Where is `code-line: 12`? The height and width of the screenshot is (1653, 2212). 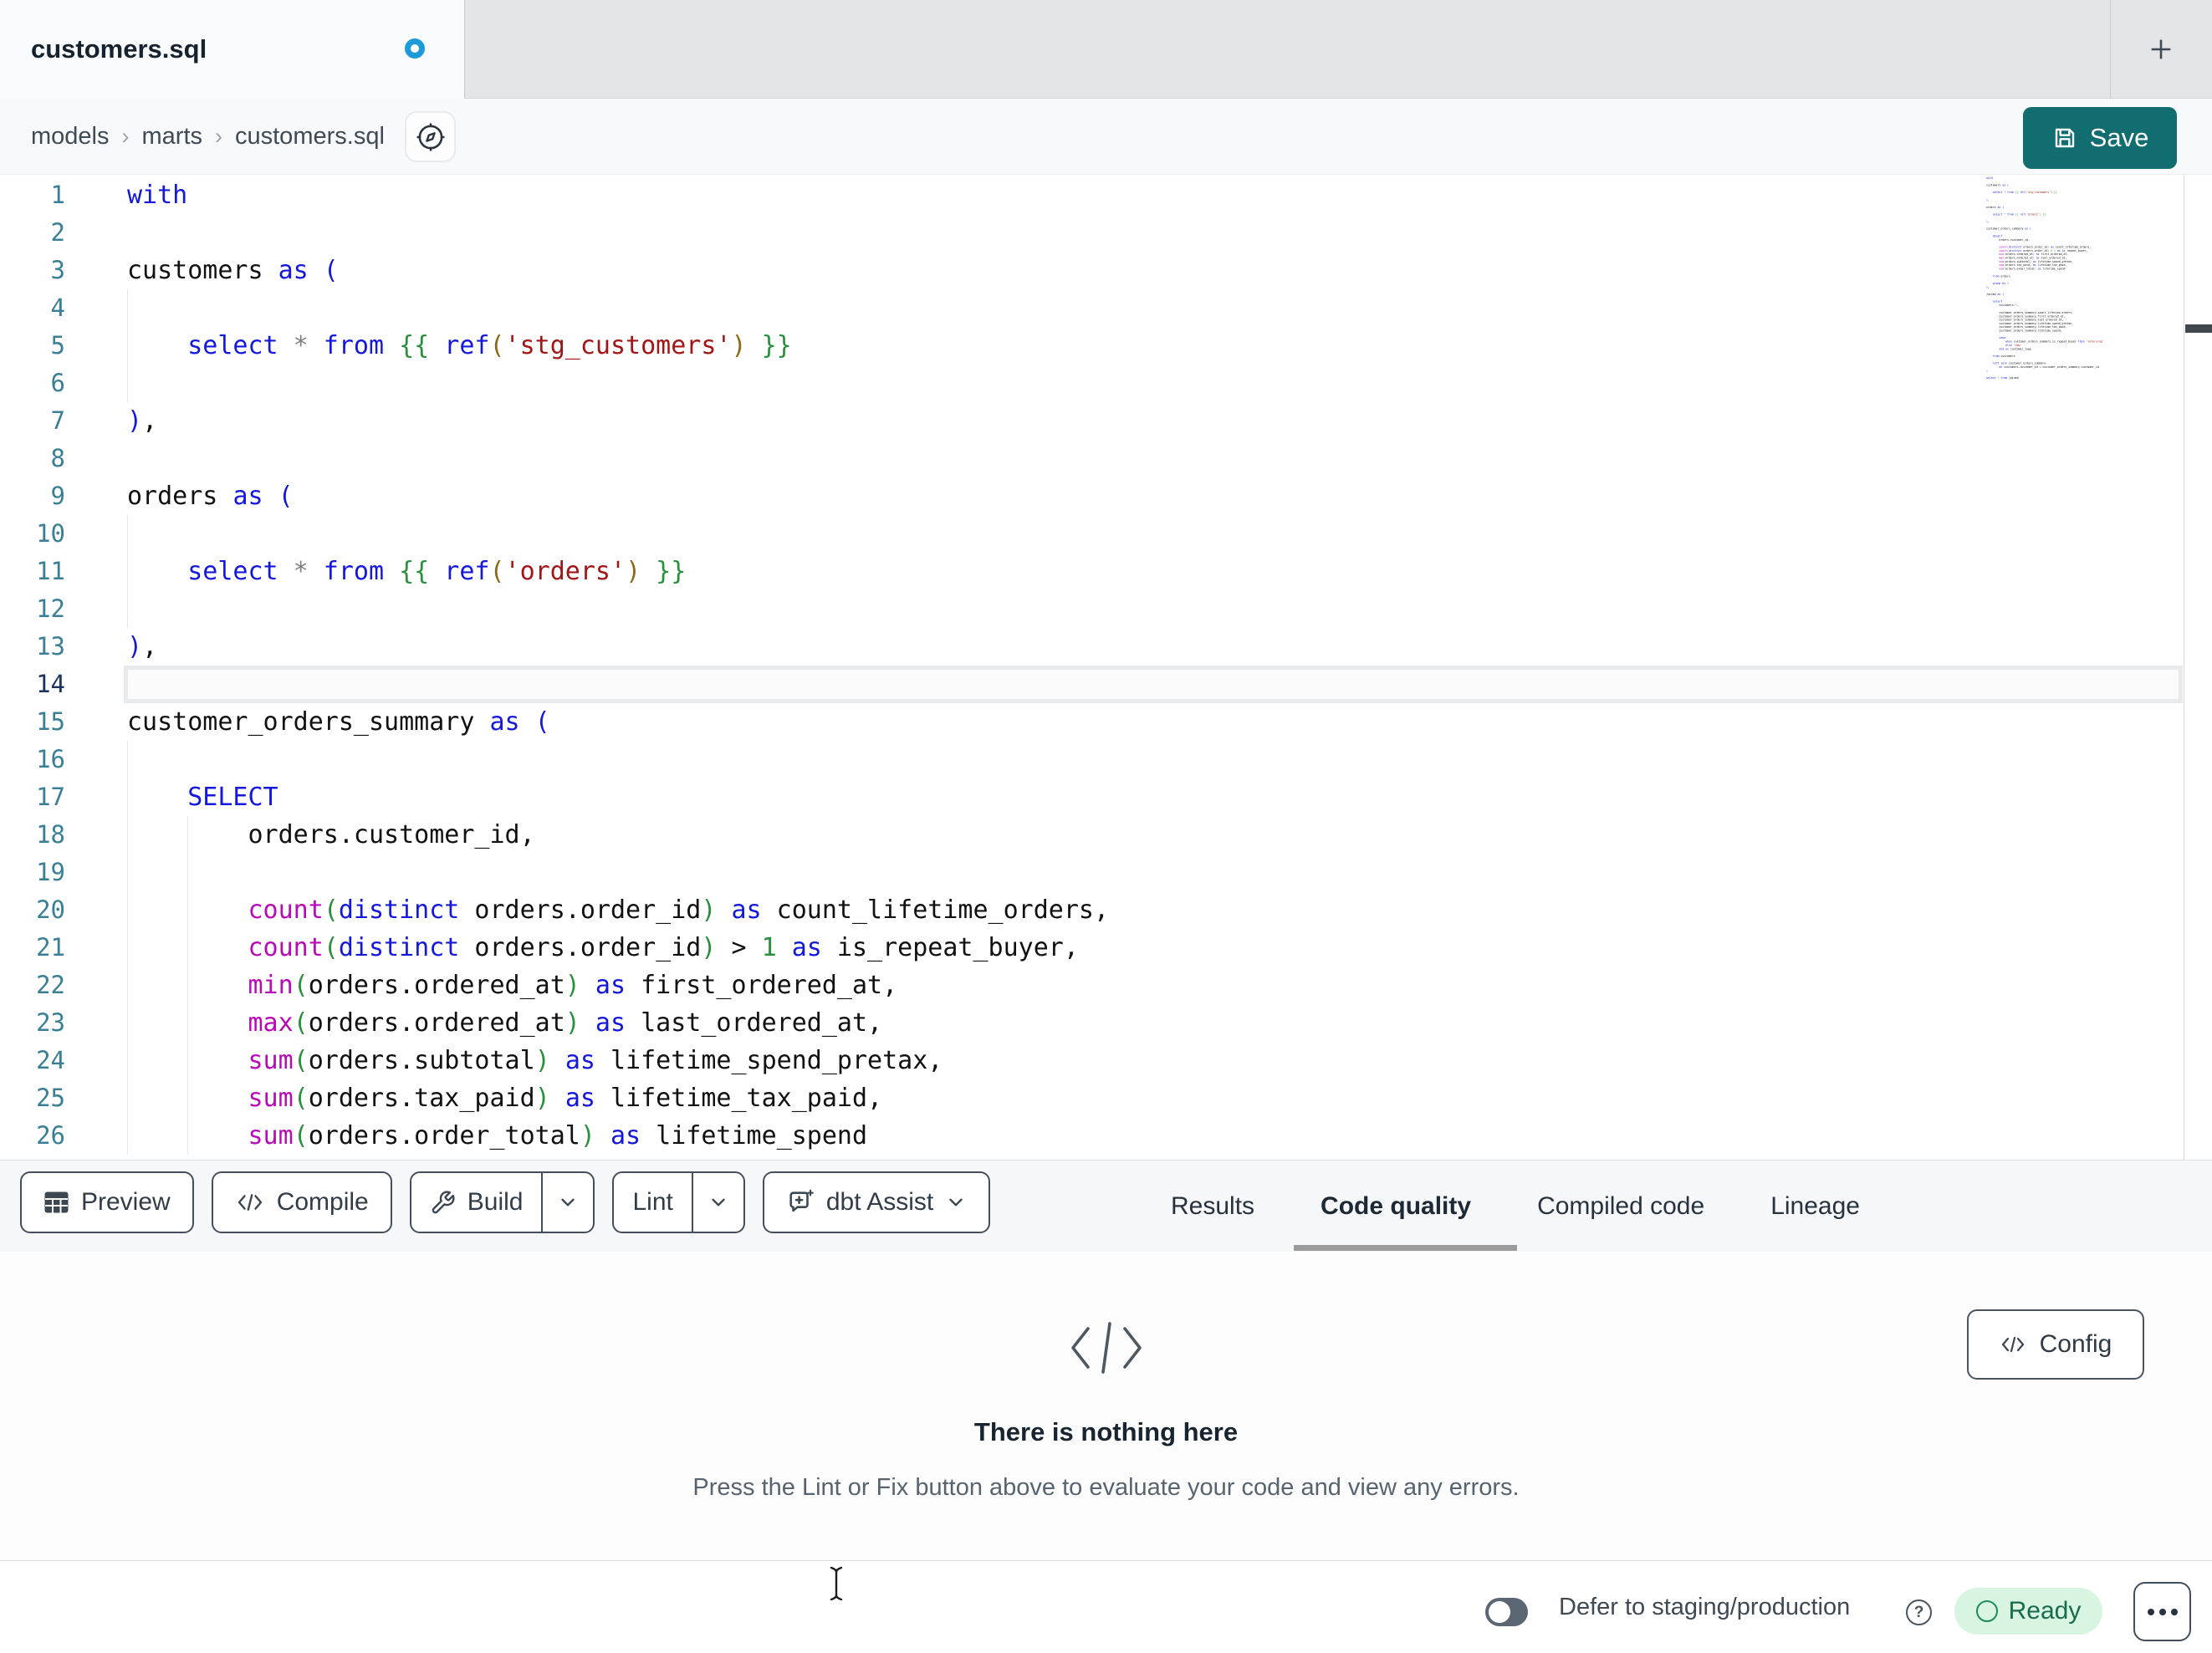 code-line: 12 is located at coordinates (1106, 609).